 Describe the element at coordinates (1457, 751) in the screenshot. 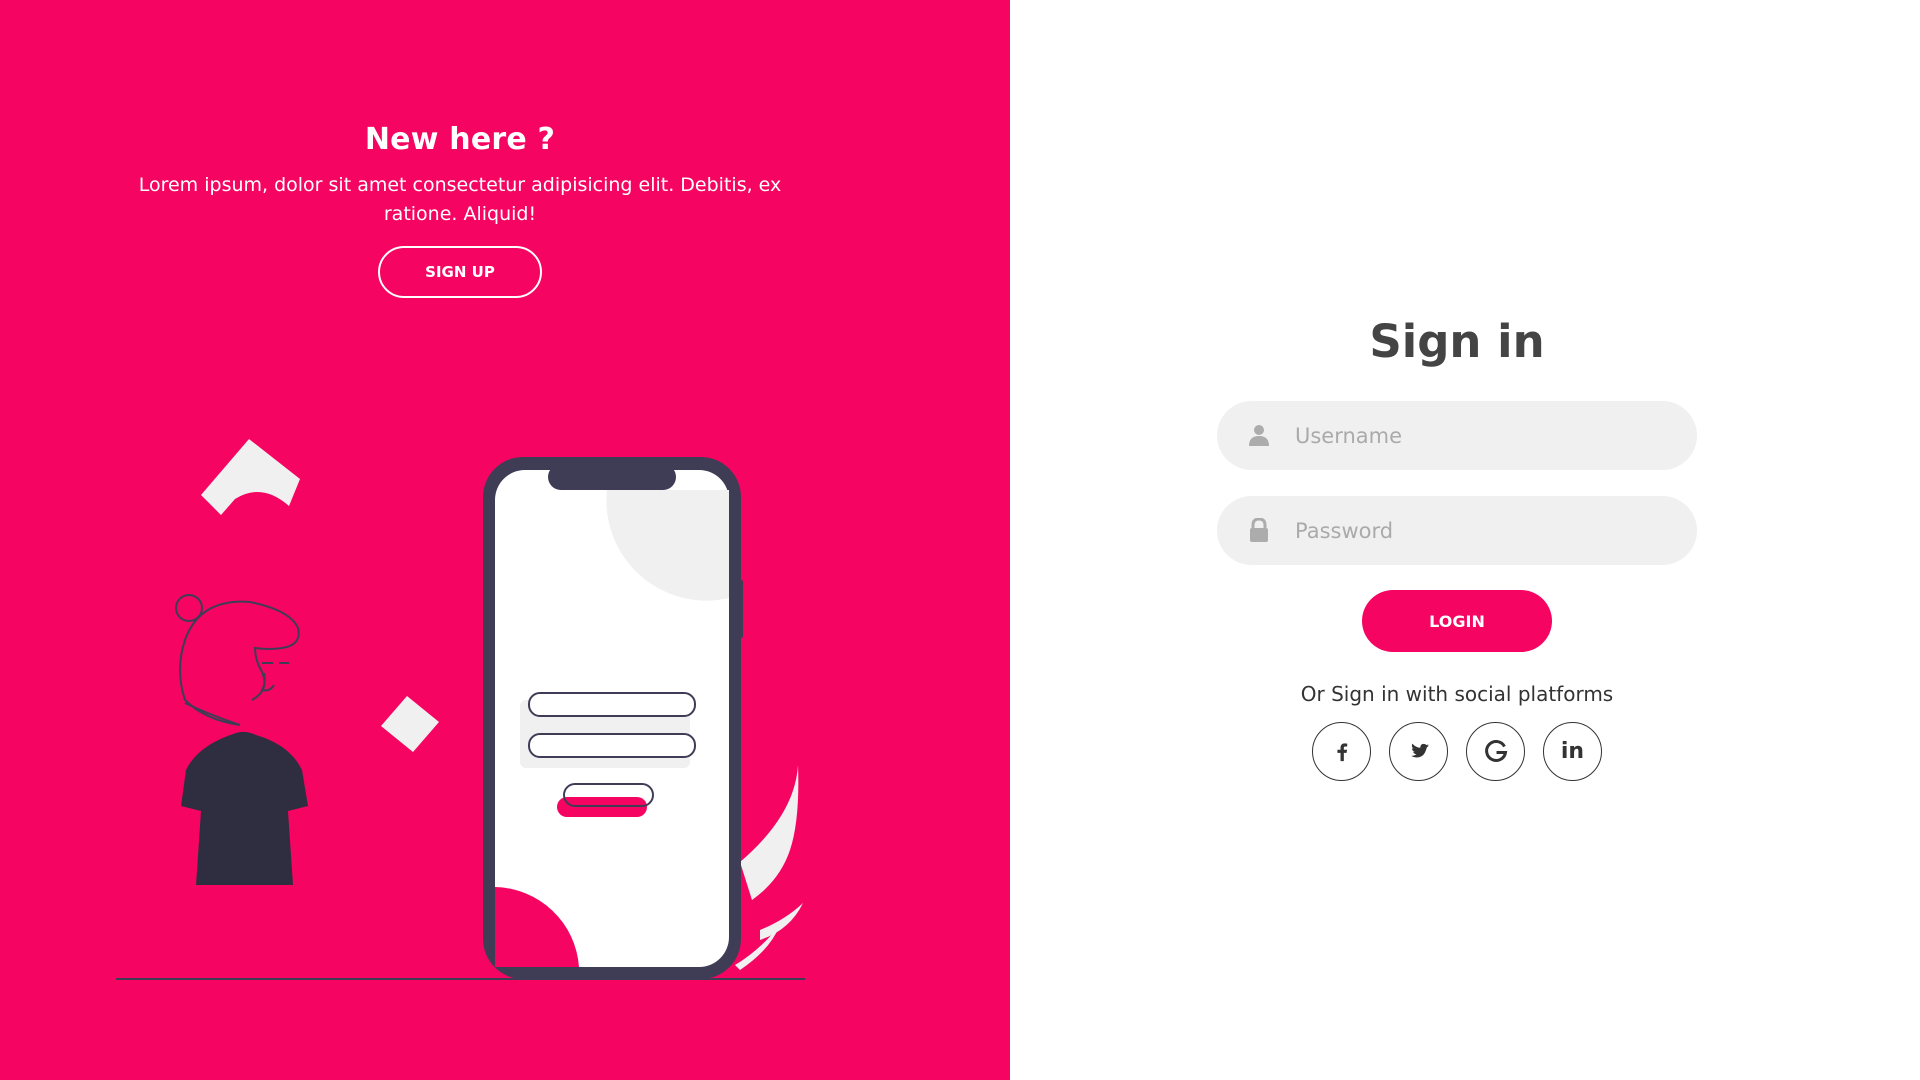

I see `social-links: in` at that location.